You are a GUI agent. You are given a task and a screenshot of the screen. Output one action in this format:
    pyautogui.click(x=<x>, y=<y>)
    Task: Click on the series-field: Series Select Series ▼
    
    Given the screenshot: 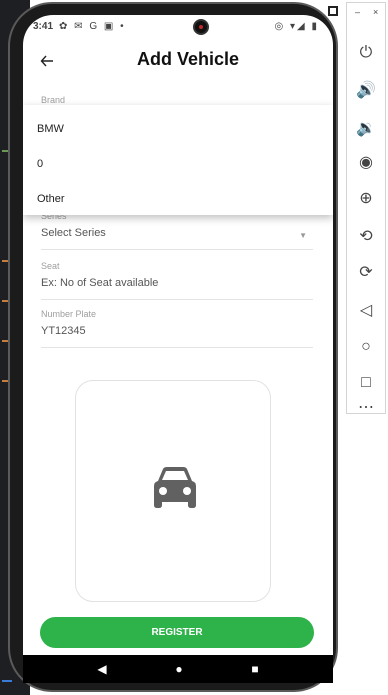 What is the action you would take?
    pyautogui.click(x=177, y=230)
    